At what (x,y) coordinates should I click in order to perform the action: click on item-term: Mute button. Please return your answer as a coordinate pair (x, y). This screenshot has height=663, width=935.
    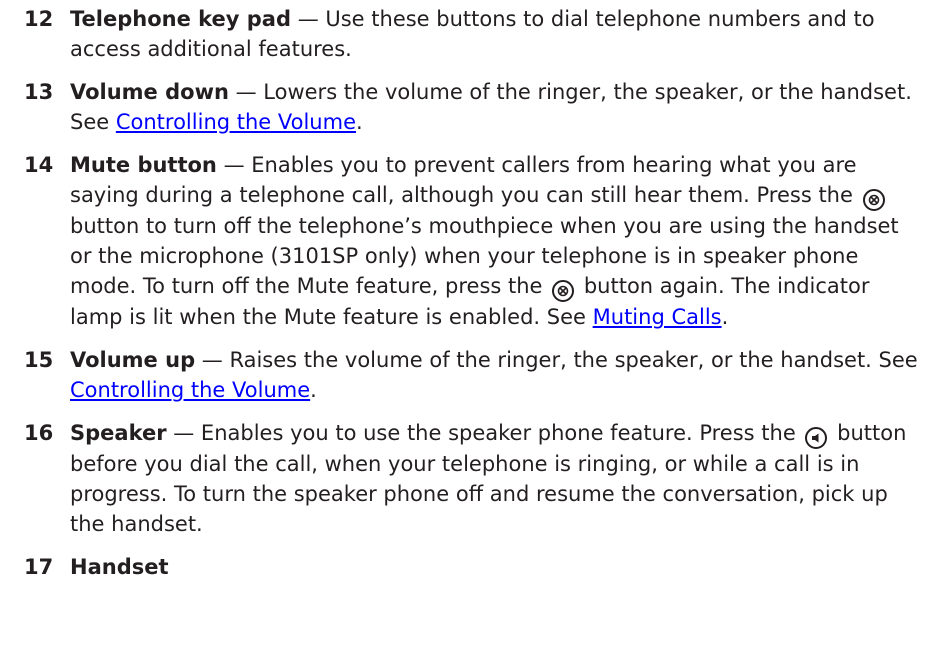
    Looking at the image, I should click on (143, 165).